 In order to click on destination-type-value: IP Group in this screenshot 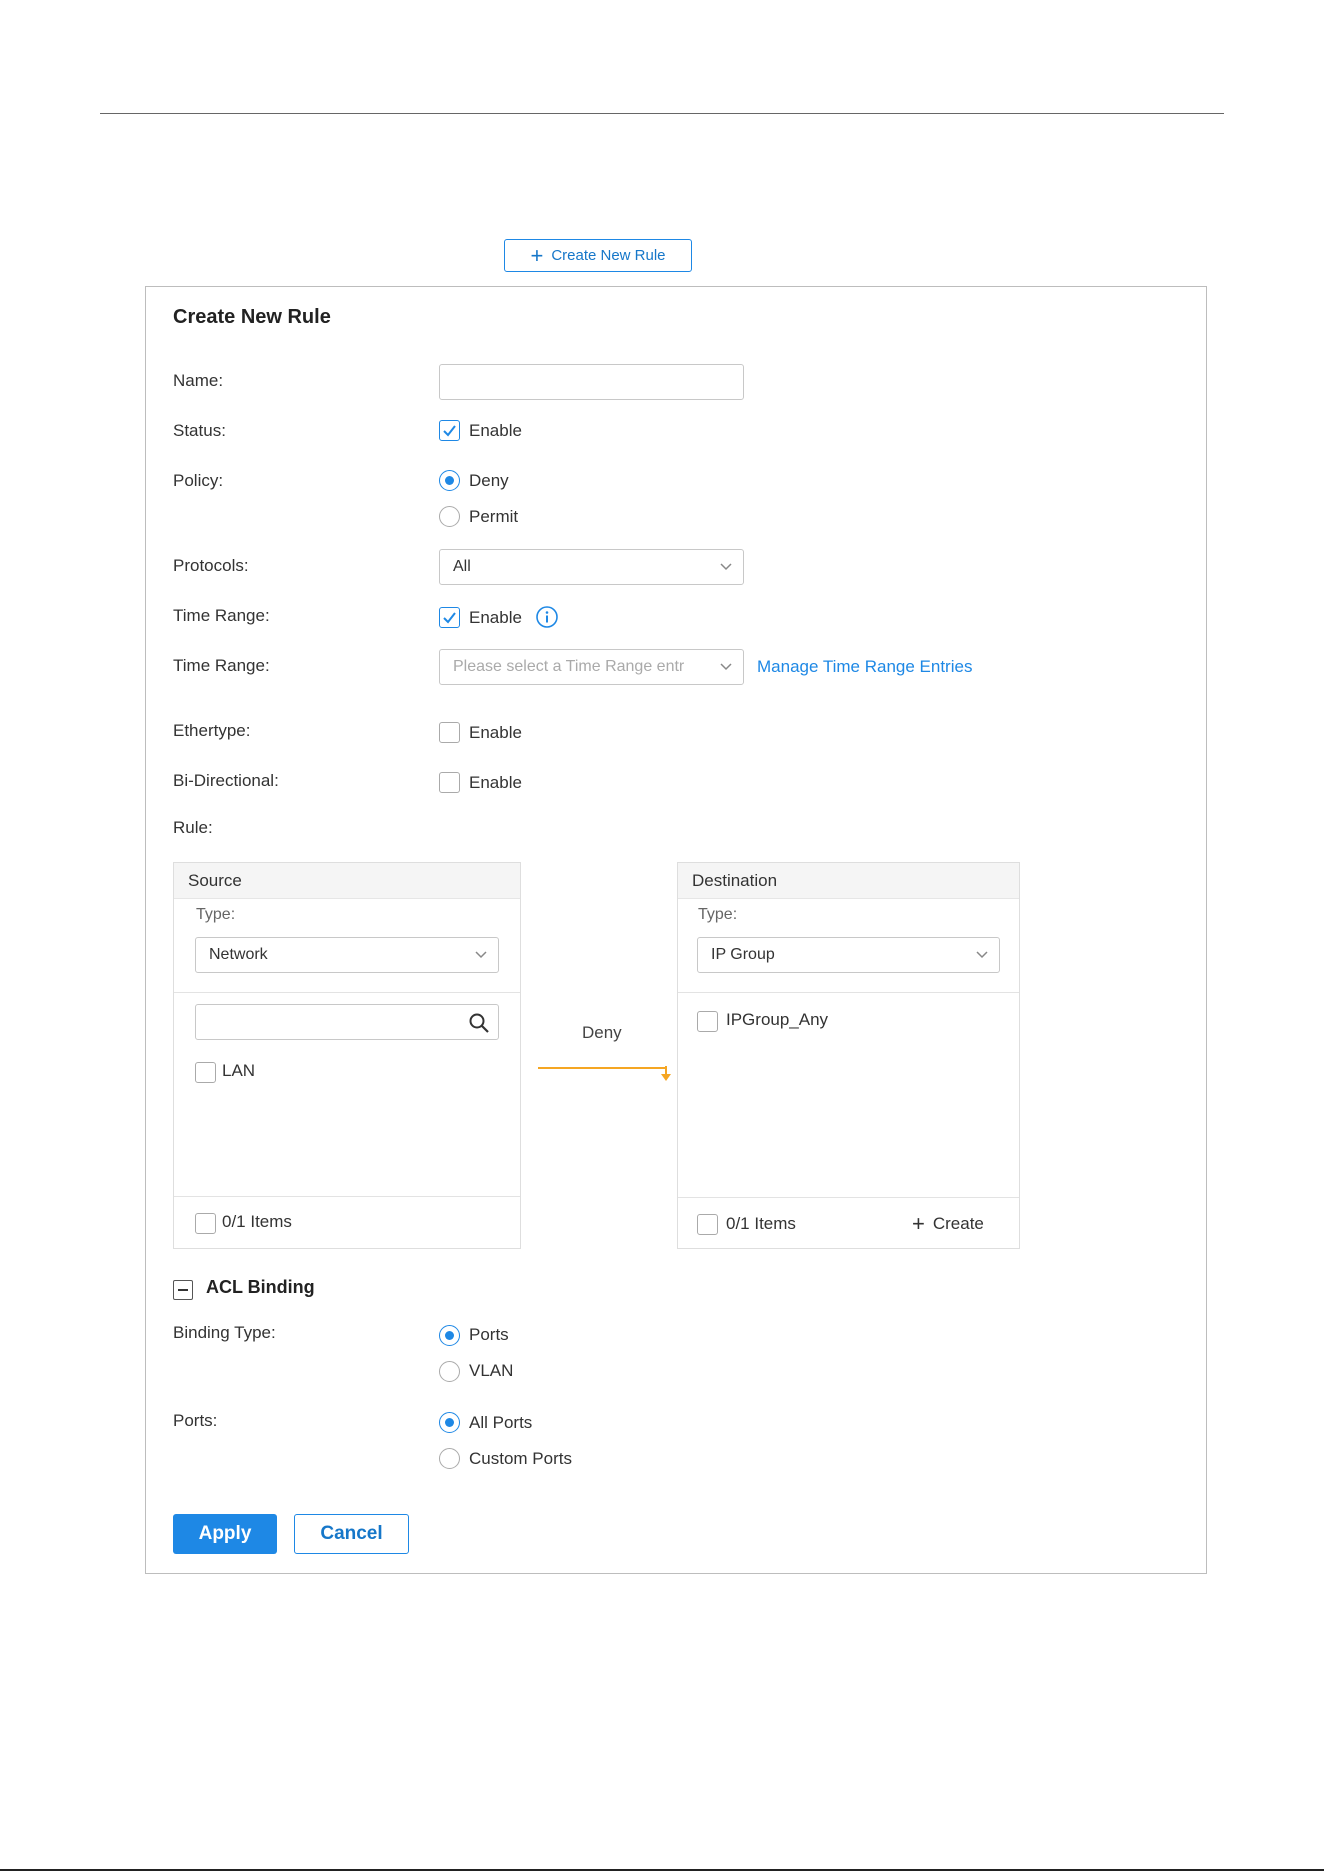, I will do `click(743, 954)`.